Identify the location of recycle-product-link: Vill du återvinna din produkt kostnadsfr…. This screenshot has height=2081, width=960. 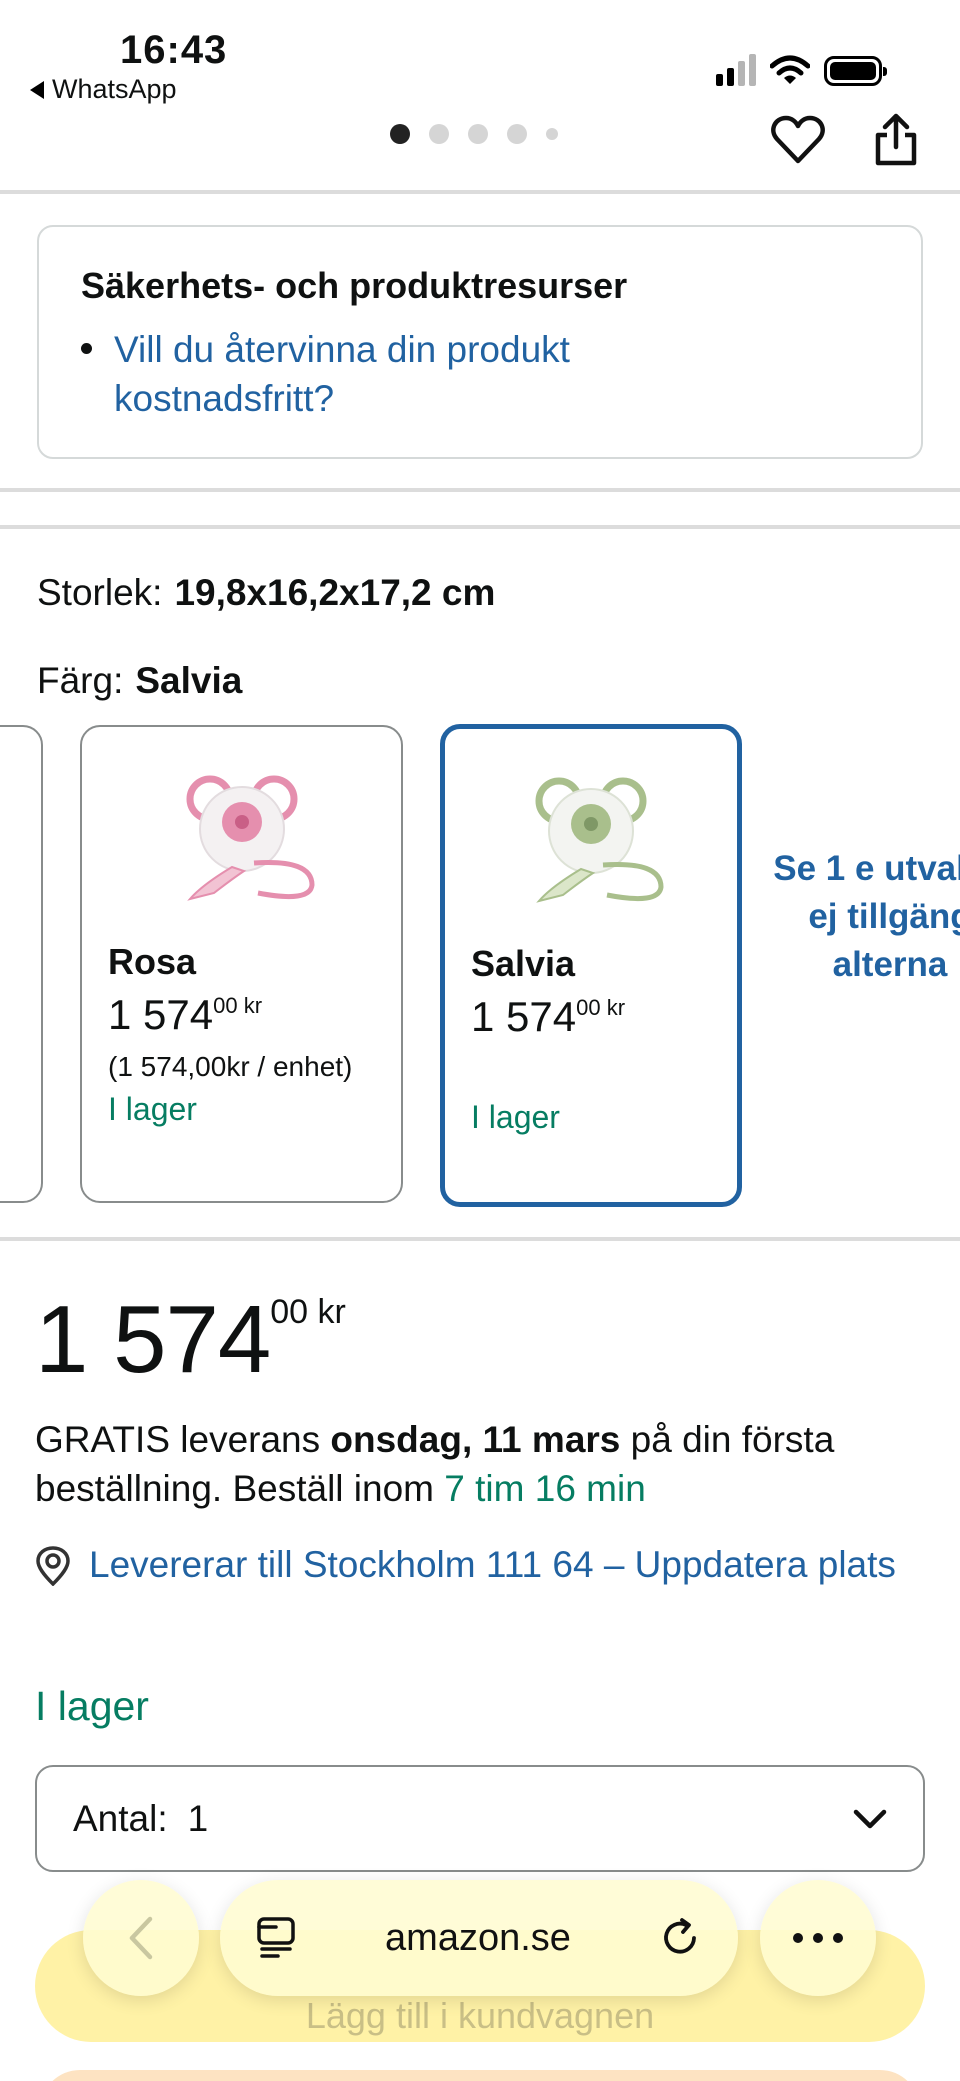
(394, 374).